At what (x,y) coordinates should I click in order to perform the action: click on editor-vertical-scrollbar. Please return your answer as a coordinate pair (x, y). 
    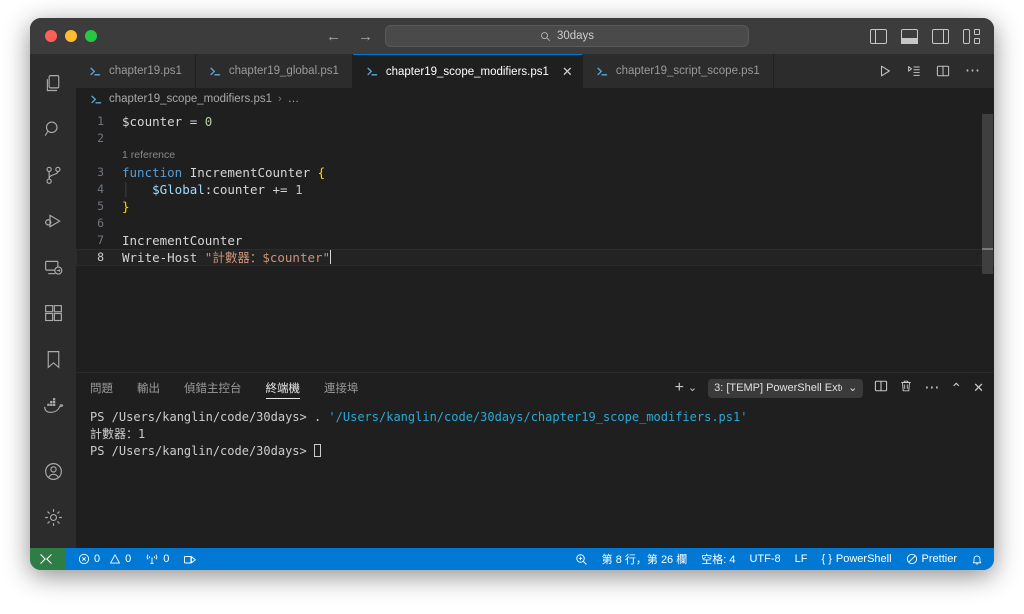
    Looking at the image, I should click on (987, 241).